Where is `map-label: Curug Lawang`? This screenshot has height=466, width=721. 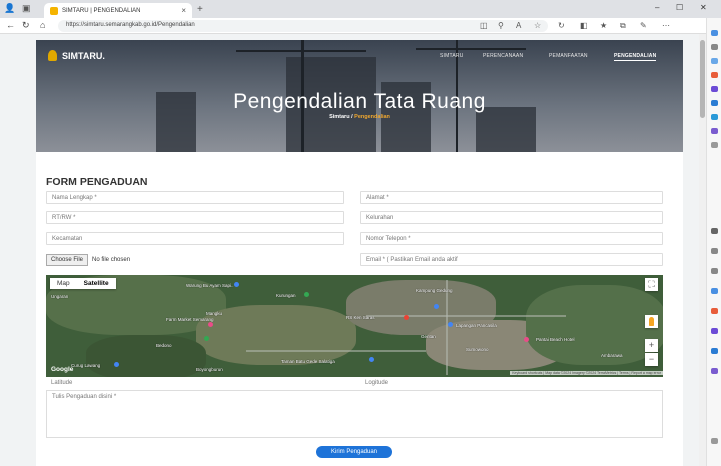 map-label: Curug Lawang is located at coordinates (86, 365).